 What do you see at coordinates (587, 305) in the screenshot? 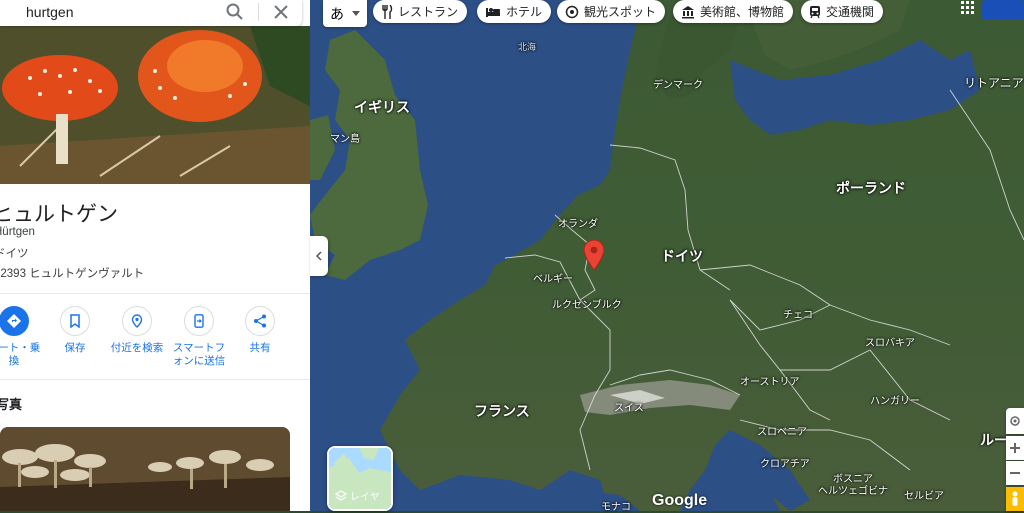
I see `map-label-luxembourg: ルクセンブルク` at bounding box center [587, 305].